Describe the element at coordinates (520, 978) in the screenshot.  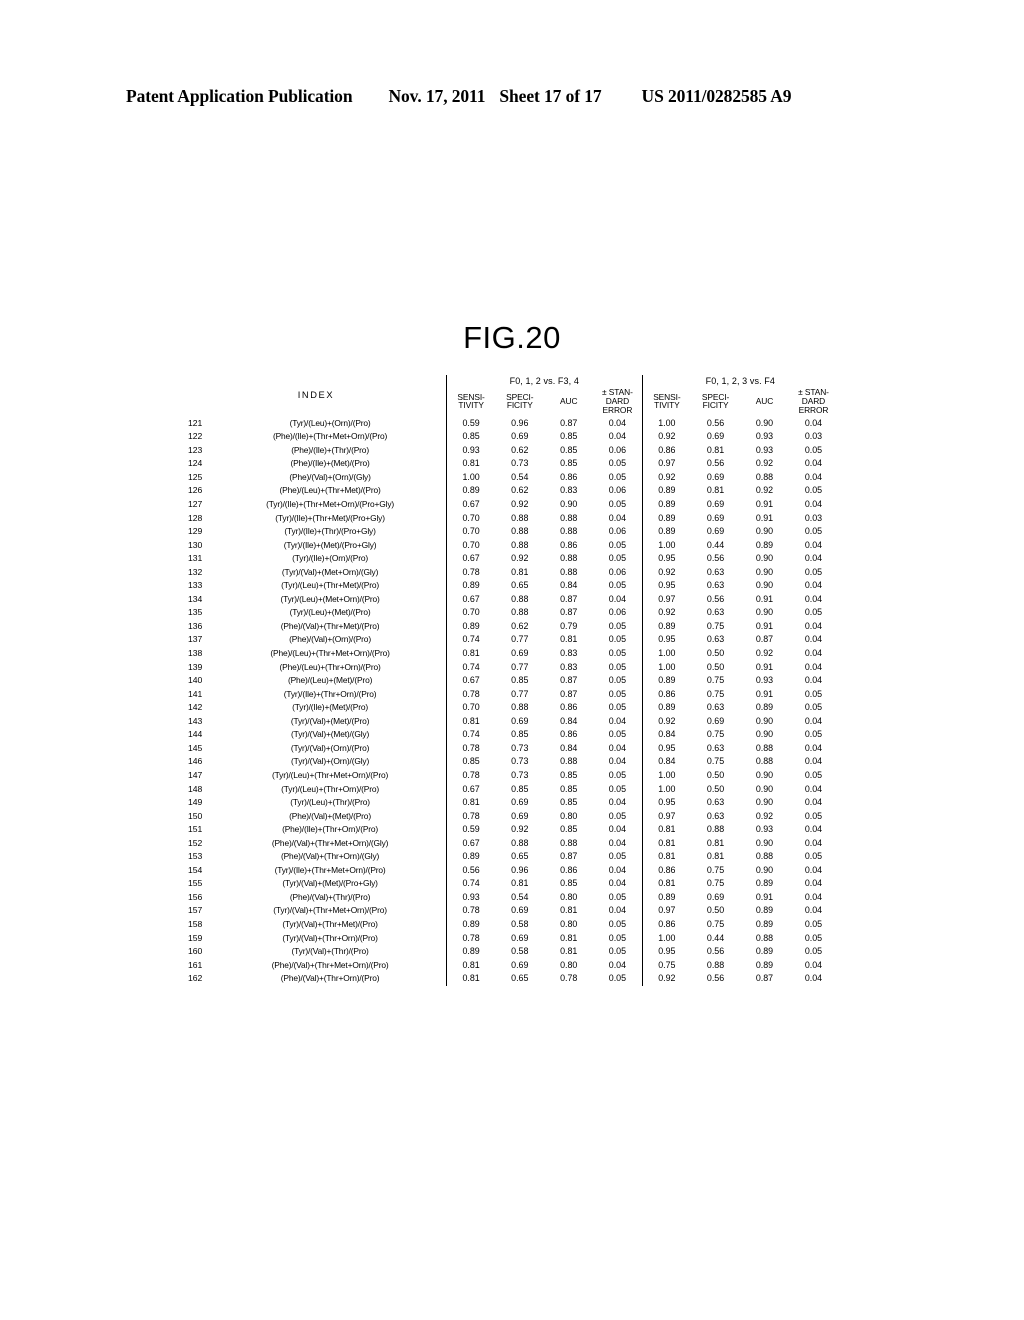
I see `cell-group1-col2: 0.65` at that location.